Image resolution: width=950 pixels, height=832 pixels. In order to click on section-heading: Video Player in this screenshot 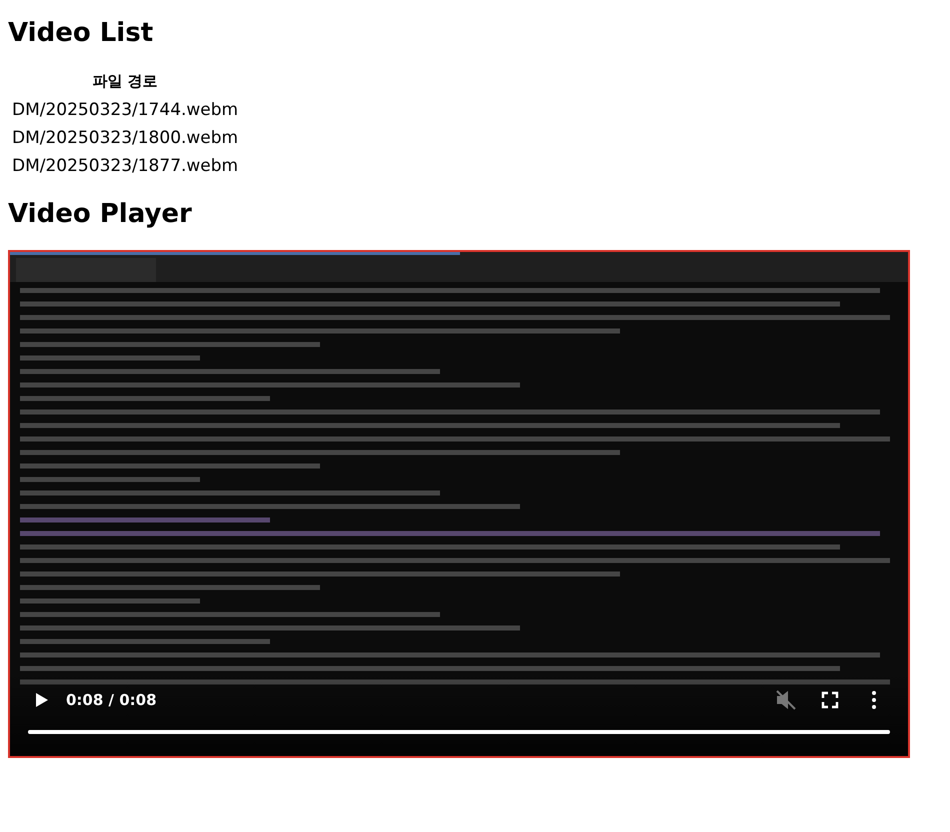, I will do `click(100, 214)`.